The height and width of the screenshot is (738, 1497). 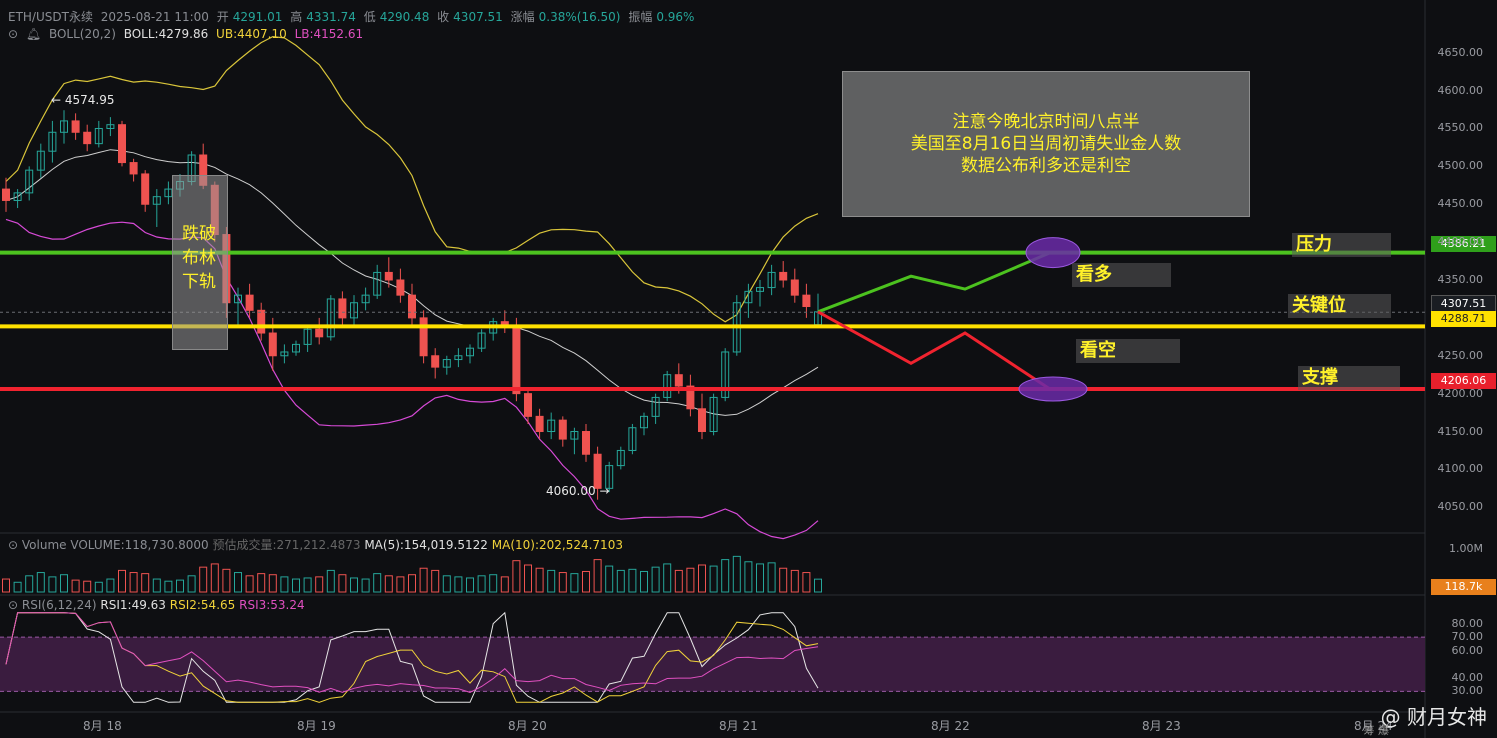 What do you see at coordinates (251, 34) in the screenshot?
I see `boll-ub: UB:4407.10` at bounding box center [251, 34].